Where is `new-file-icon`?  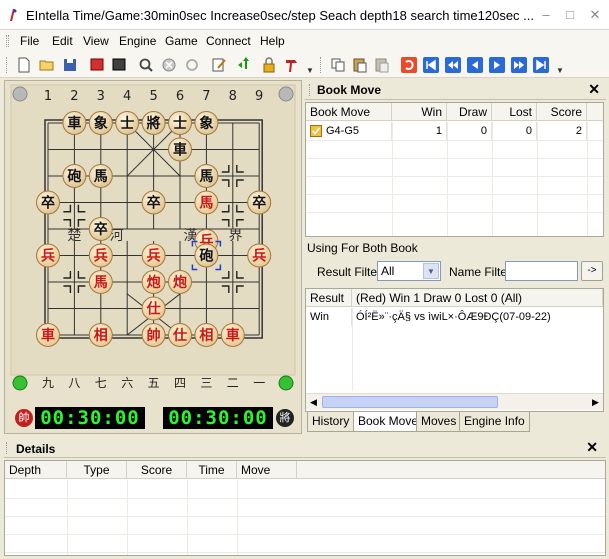
new-file-icon is located at coordinates (24, 65).